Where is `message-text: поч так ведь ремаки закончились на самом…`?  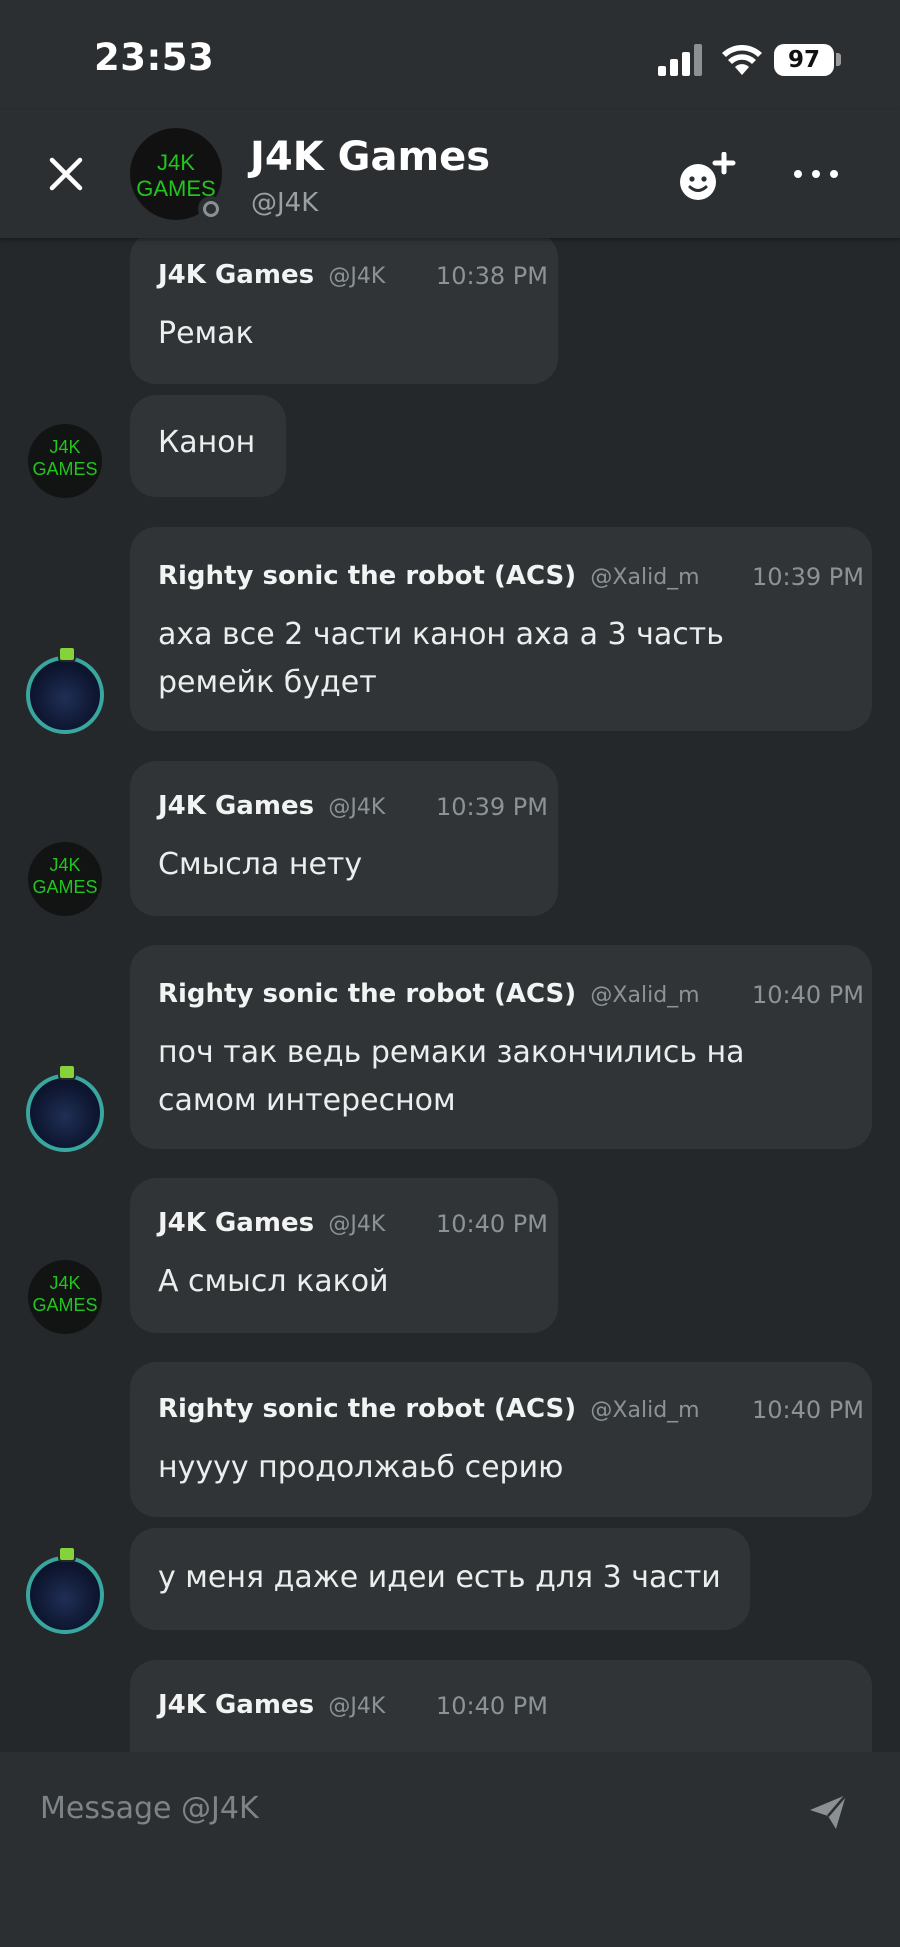 message-text: поч так ведь ремаки закончились на самом… is located at coordinates (451, 1077).